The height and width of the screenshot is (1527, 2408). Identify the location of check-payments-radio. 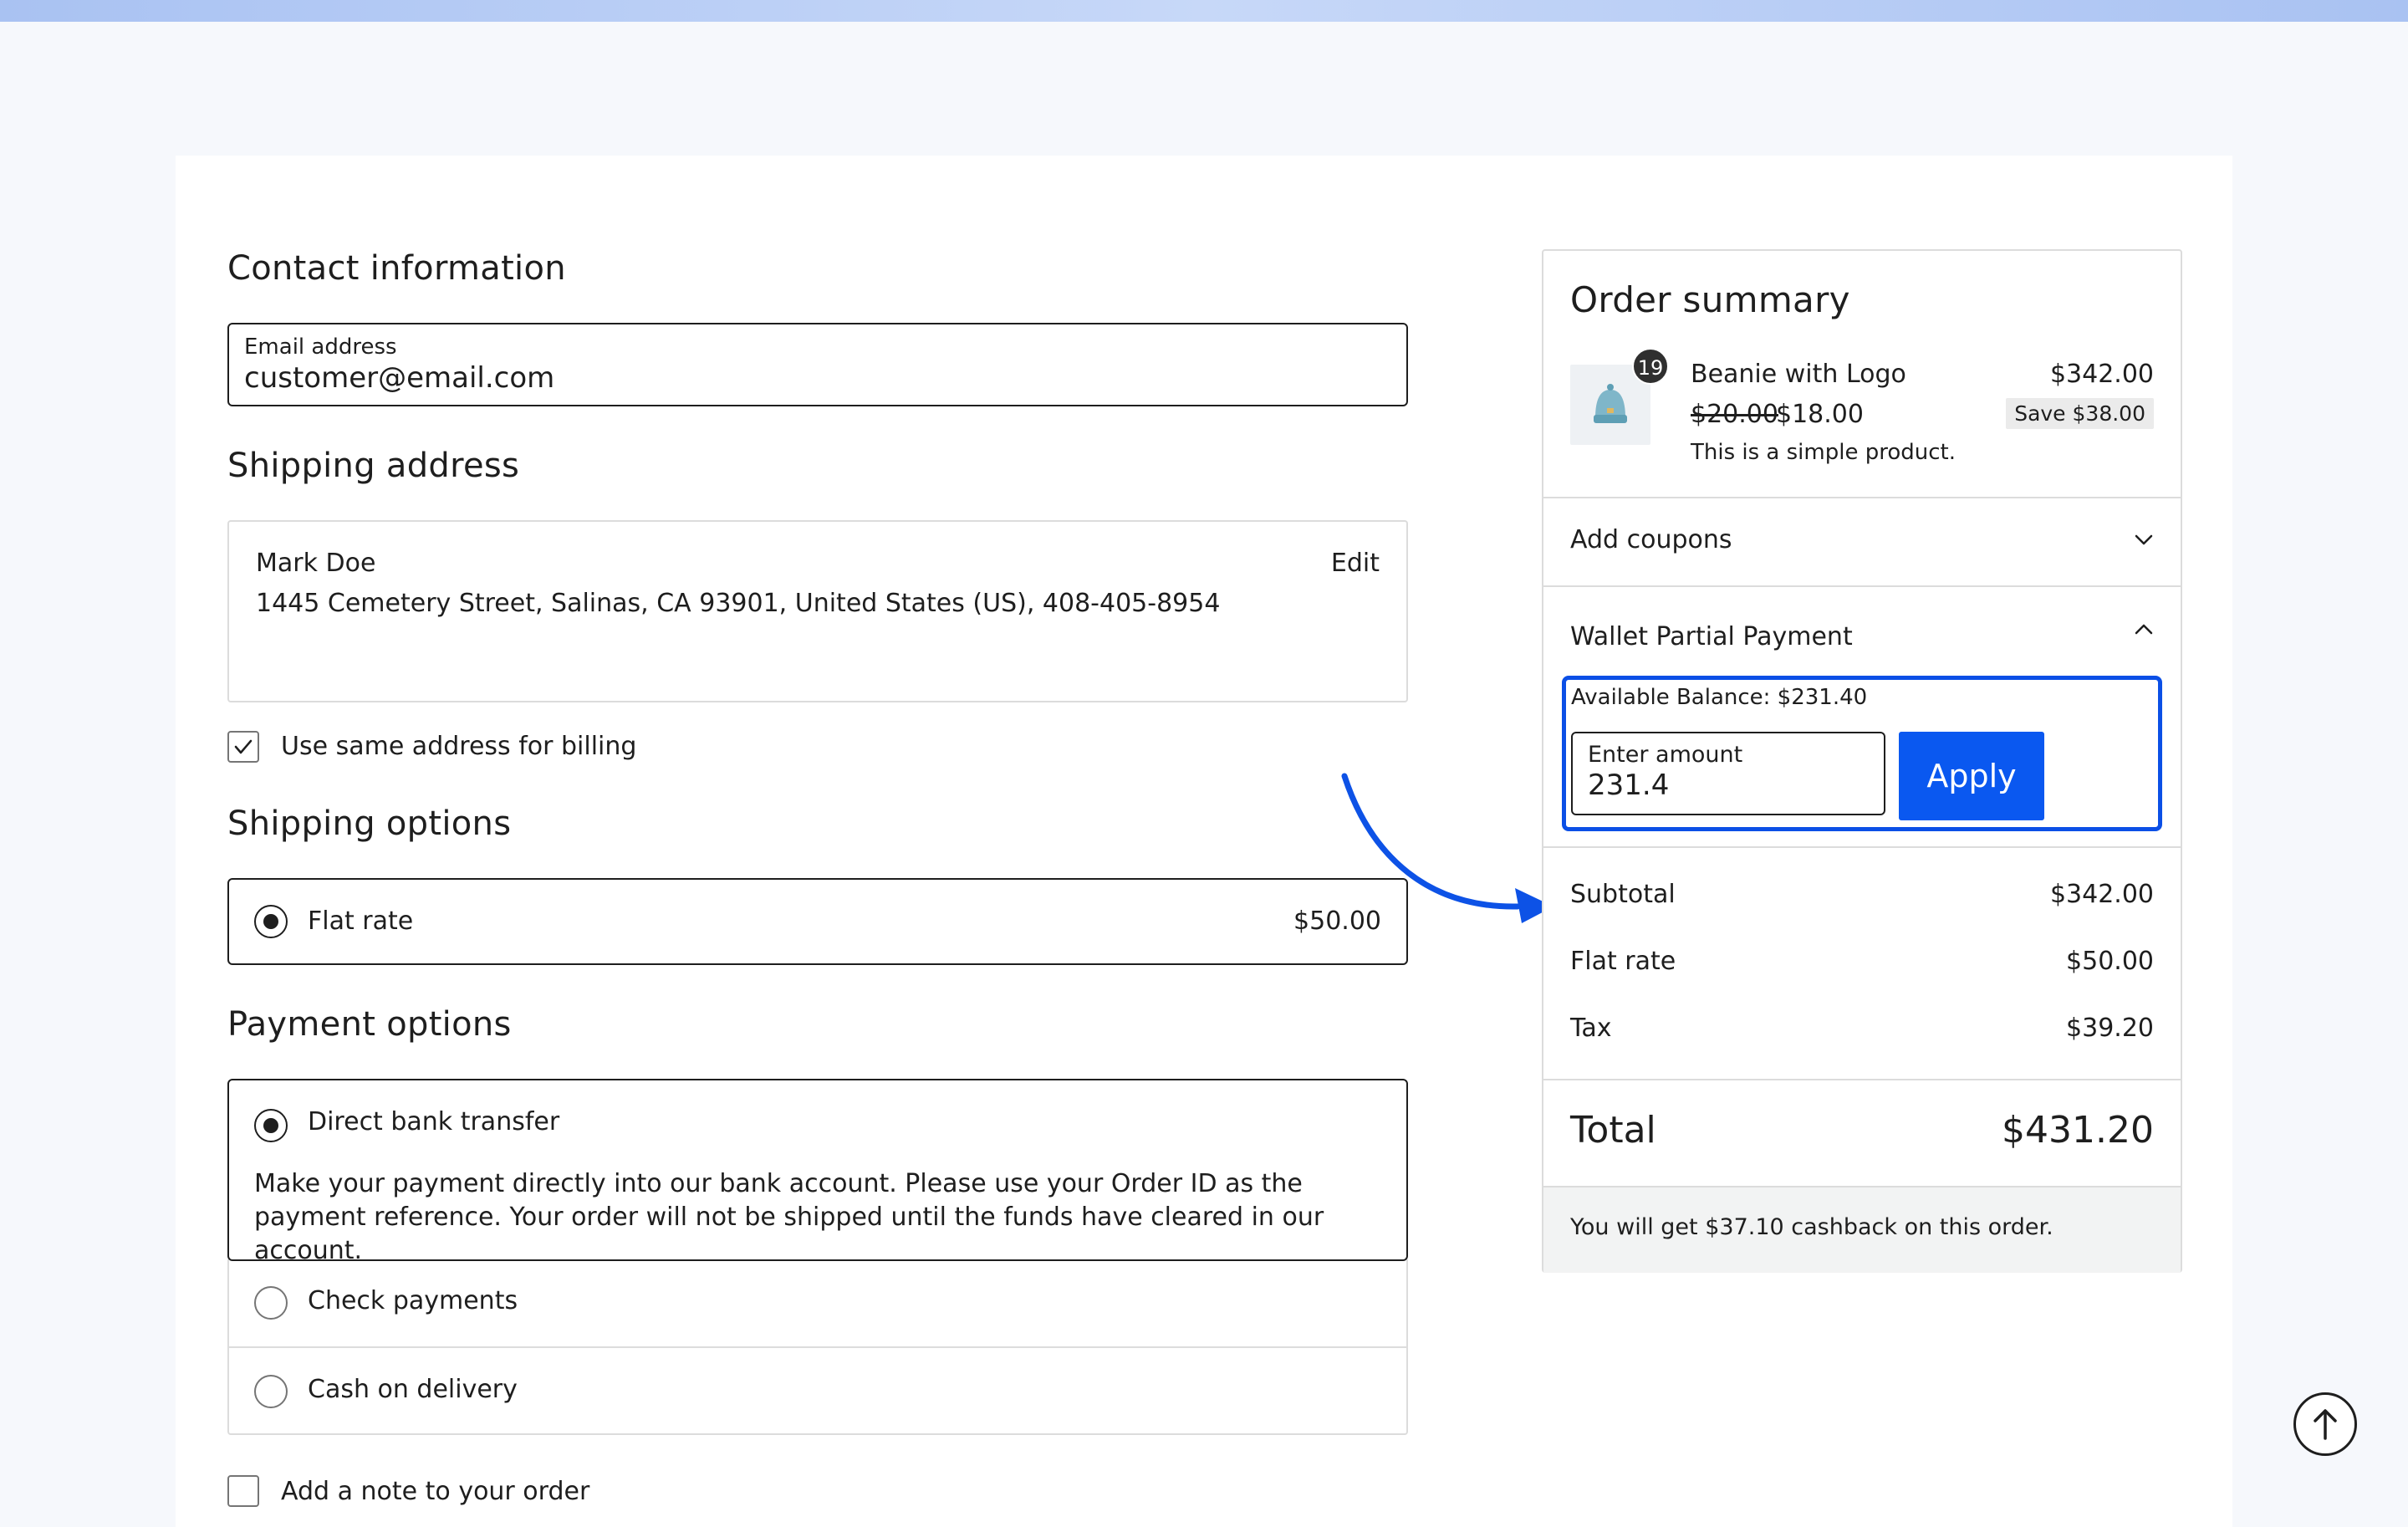
(271, 1303).